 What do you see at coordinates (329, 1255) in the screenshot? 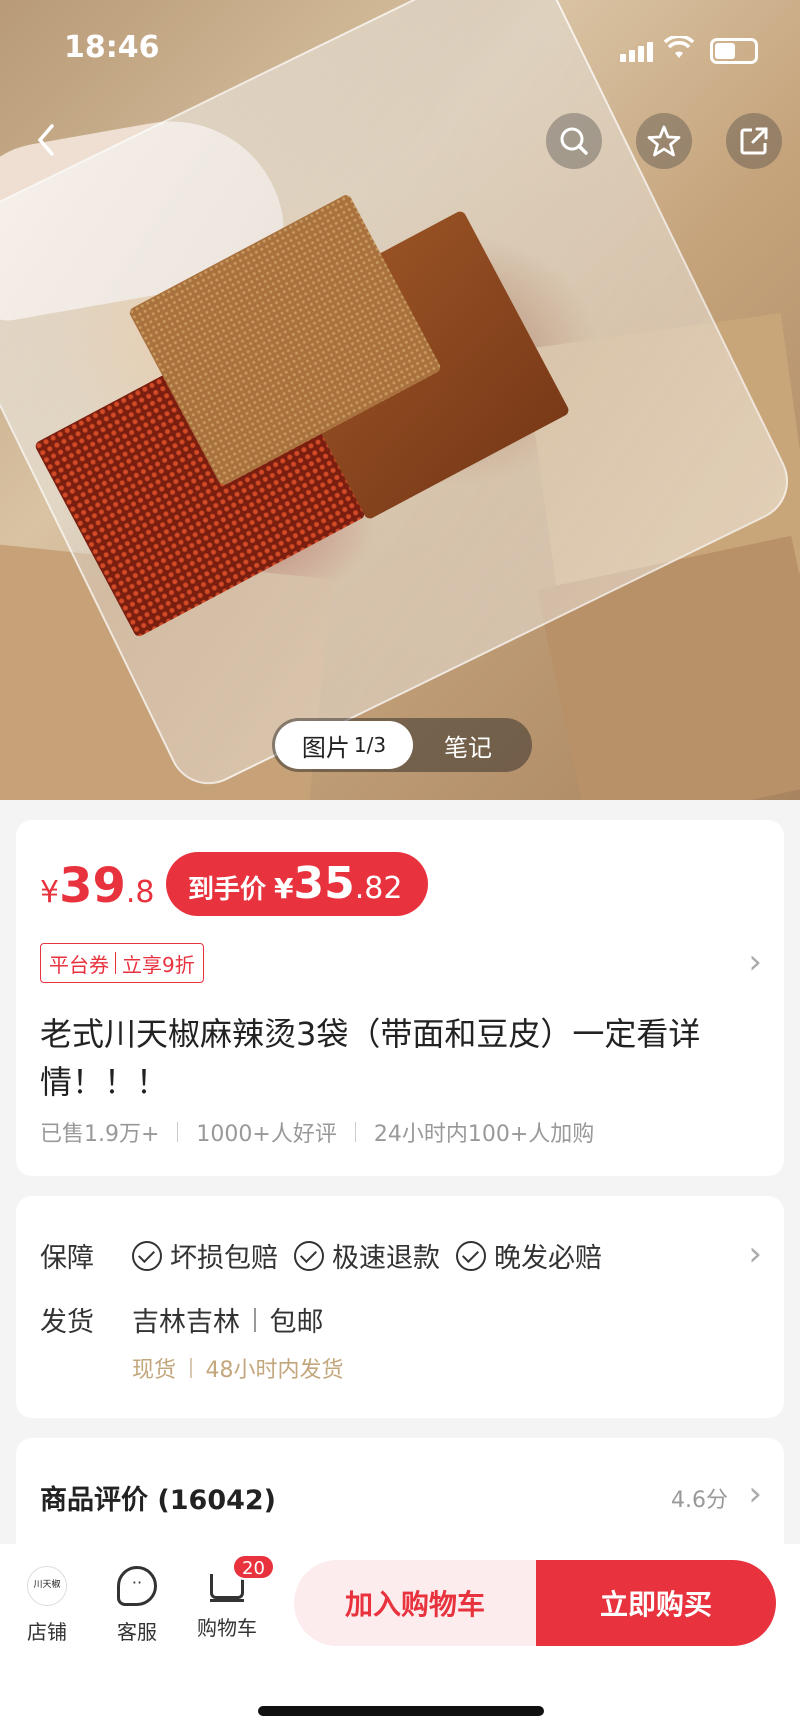
I see `guarantee-row: 保障 坏损包赔 极速退款 晚发必赔` at bounding box center [329, 1255].